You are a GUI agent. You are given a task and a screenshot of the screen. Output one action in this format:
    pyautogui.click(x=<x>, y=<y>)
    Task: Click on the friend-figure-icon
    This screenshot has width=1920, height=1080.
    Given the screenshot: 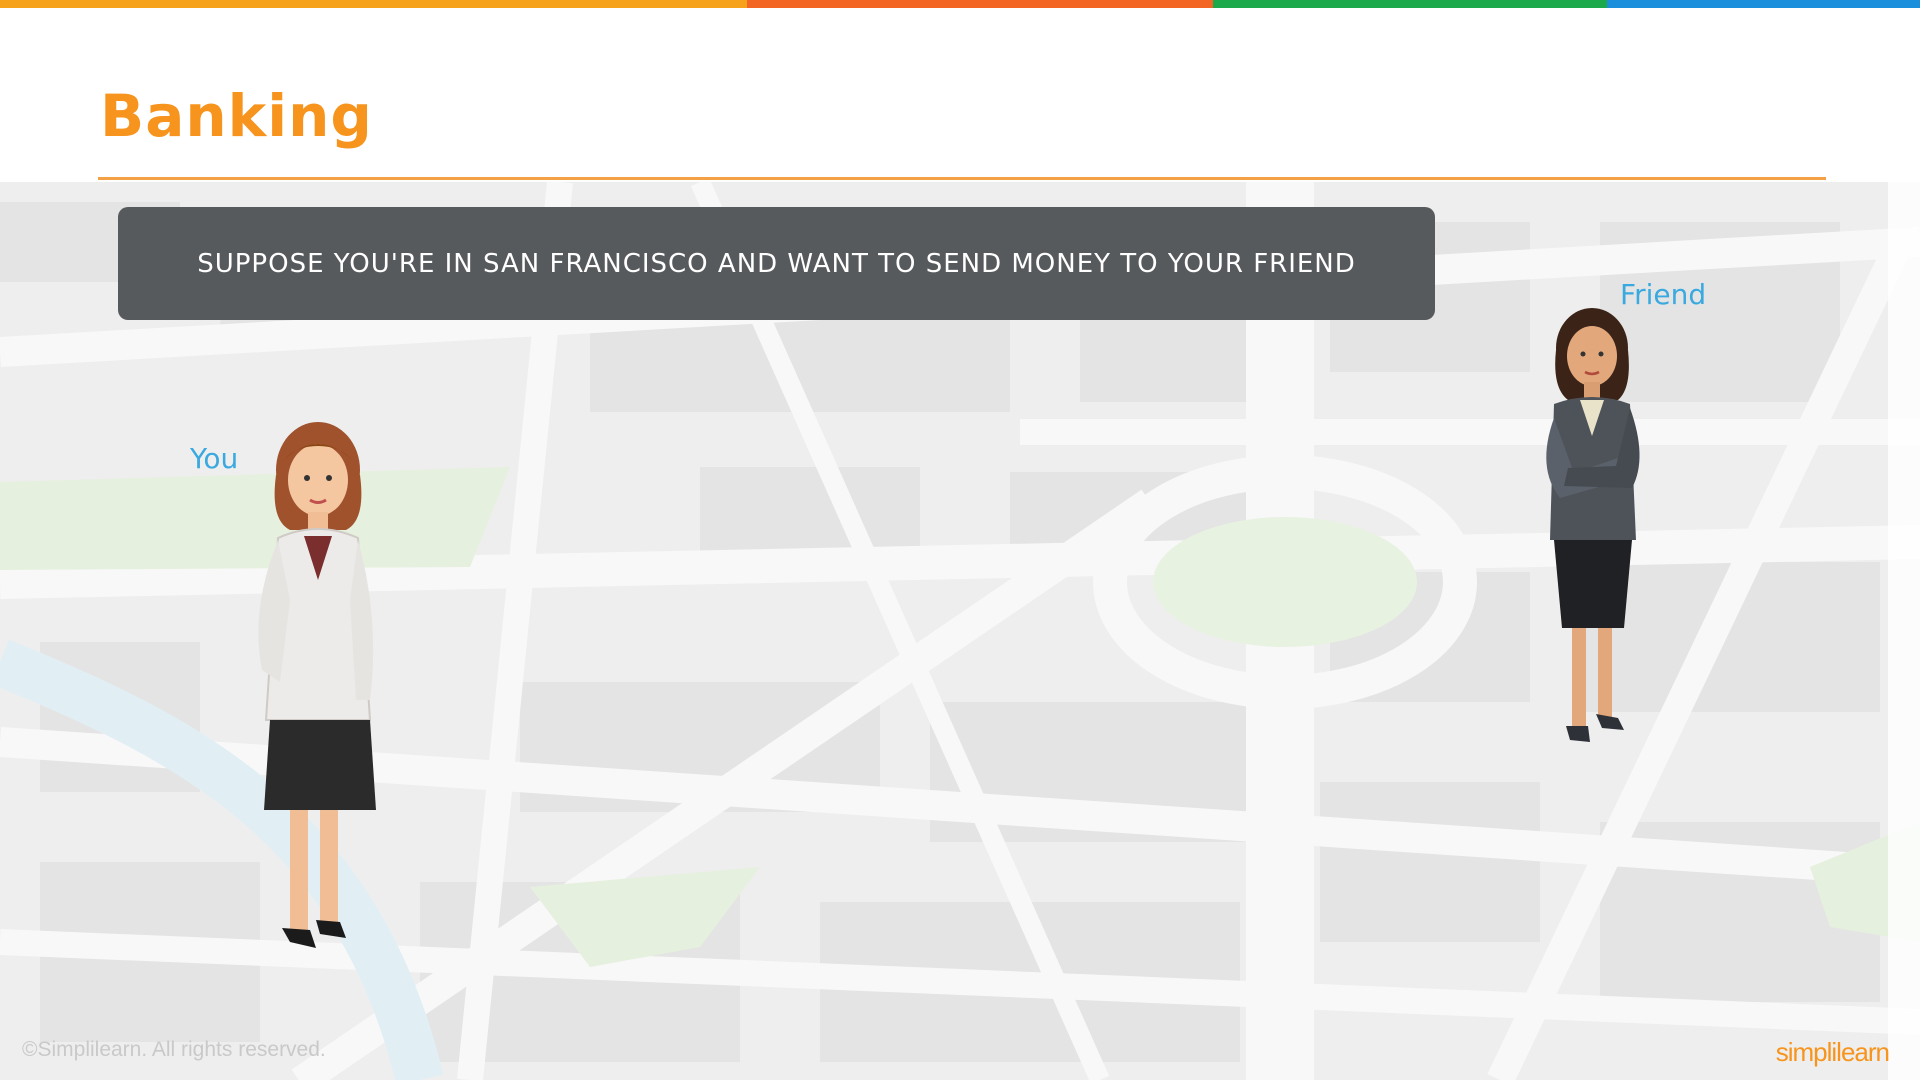 What is the action you would take?
    pyautogui.click(x=1593, y=525)
    